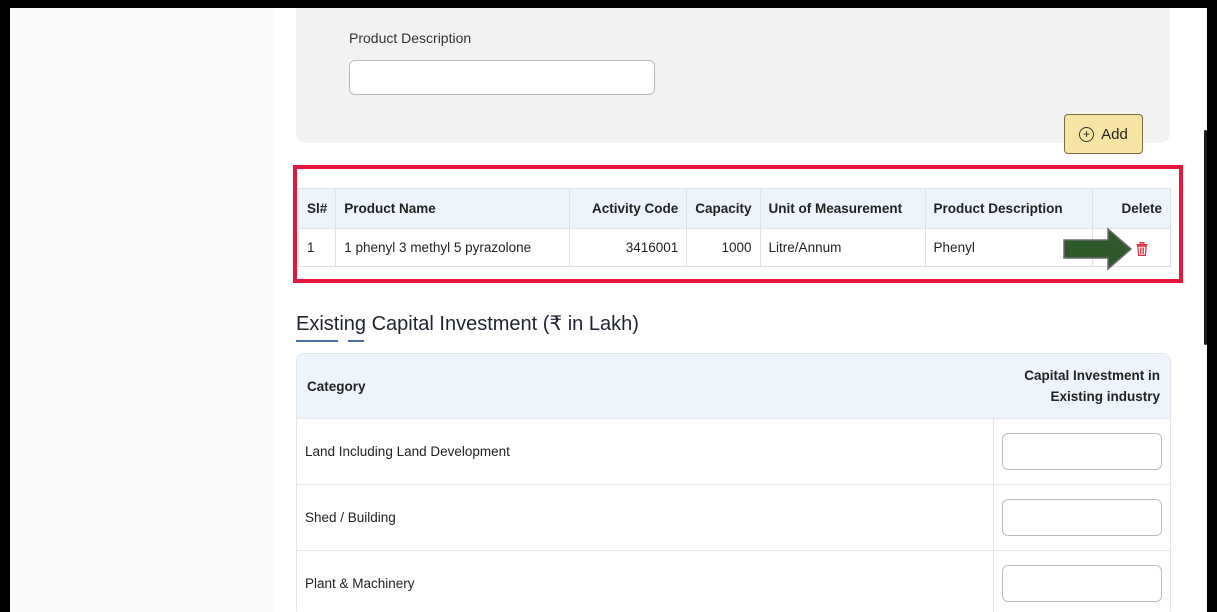 The width and height of the screenshot is (1217, 612). What do you see at coordinates (628, 208) in the screenshot?
I see `header-activity-code: Activity Code` at bounding box center [628, 208].